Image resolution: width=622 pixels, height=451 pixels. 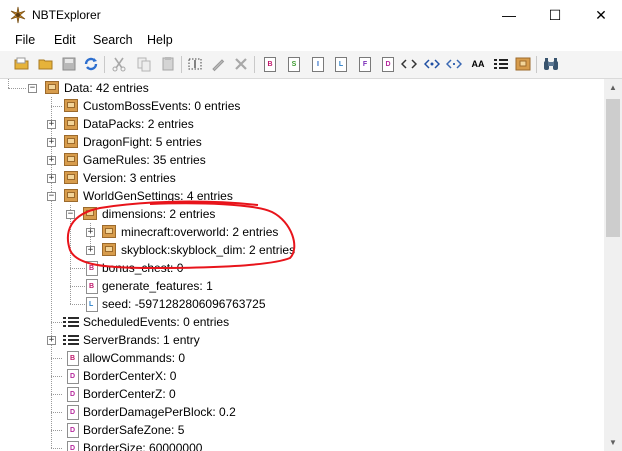 I want to click on tree-node-label: DataPacks: 2 entries, so click(x=138, y=124).